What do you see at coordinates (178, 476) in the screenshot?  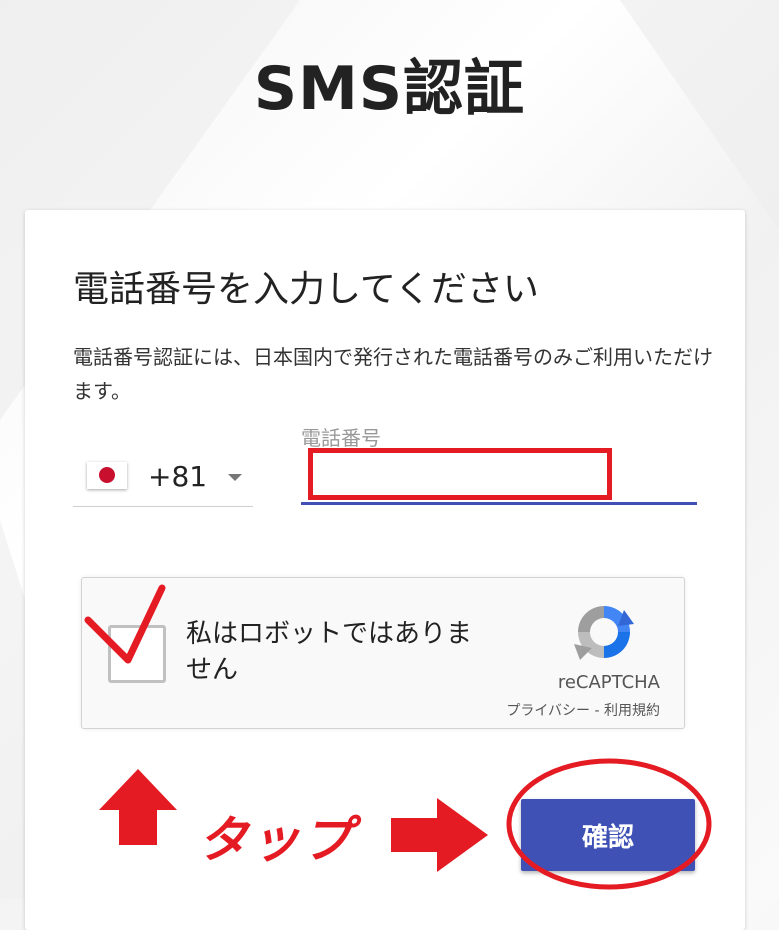 I see `dial-code: +81` at bounding box center [178, 476].